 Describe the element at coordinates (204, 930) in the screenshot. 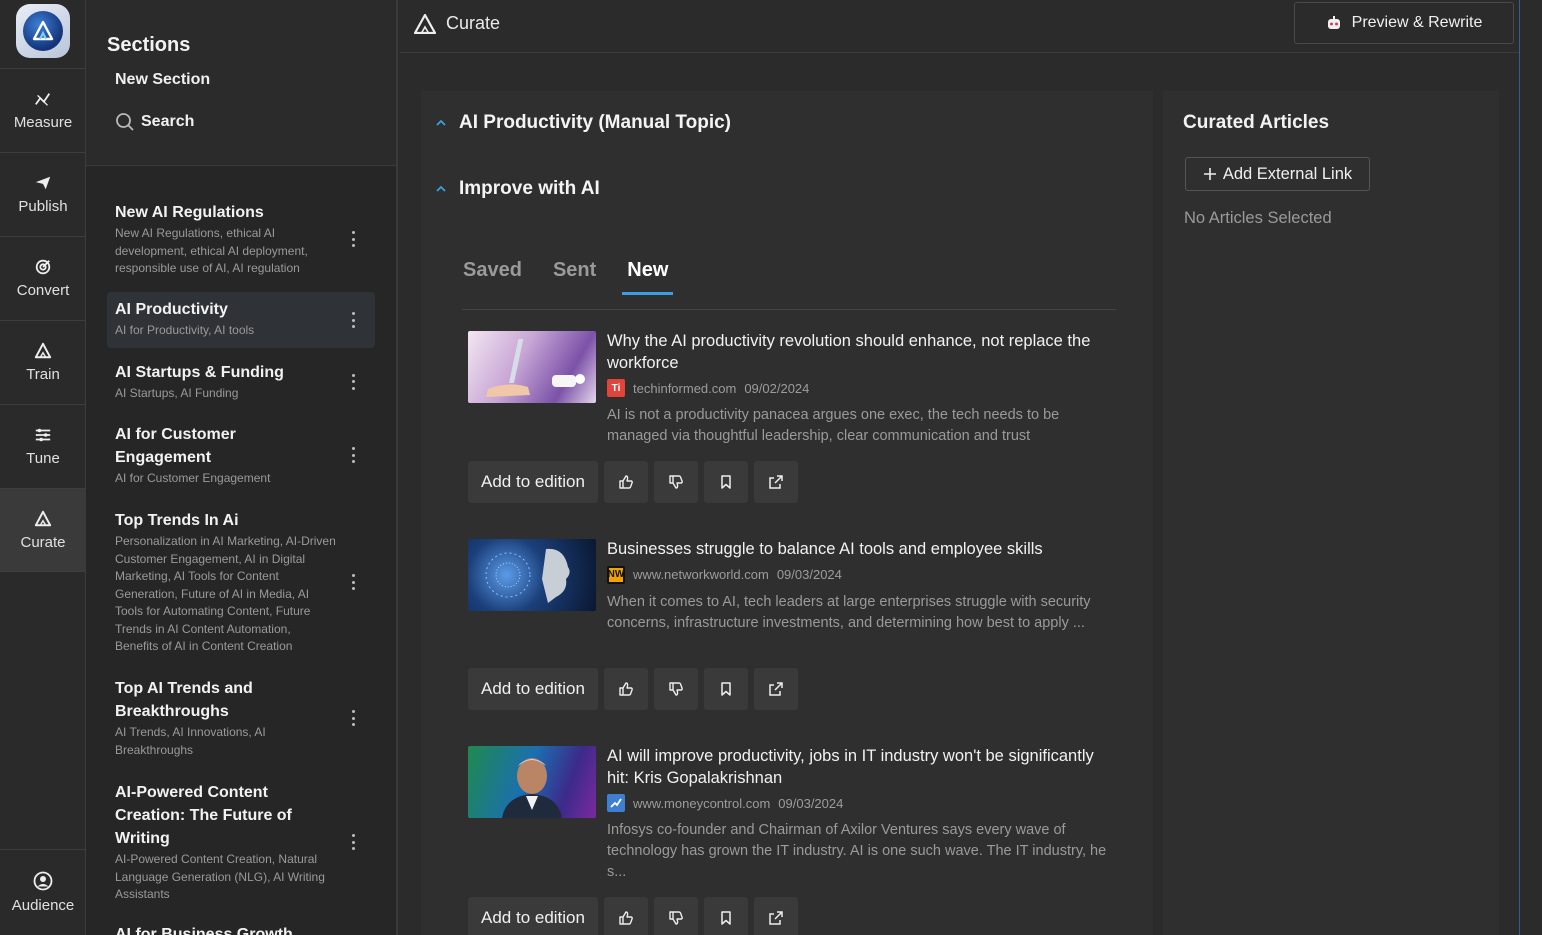

I see `section-name: AI for Business Growth` at that location.